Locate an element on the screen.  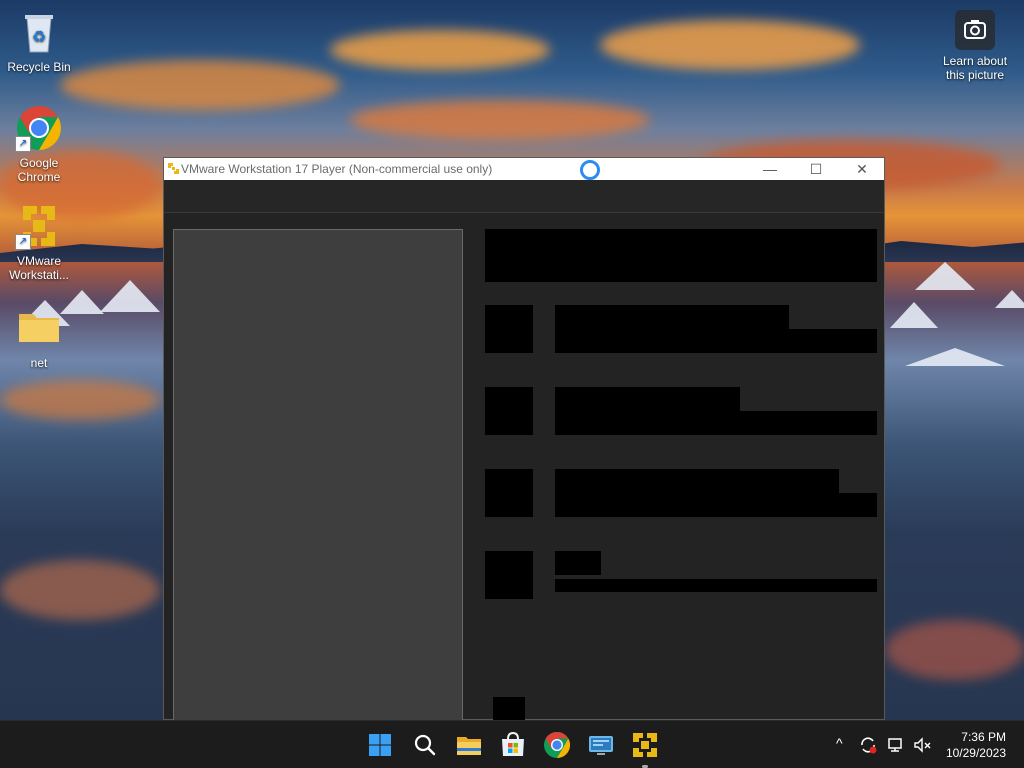
volume-muted-icon is located at coordinates (922, 745).